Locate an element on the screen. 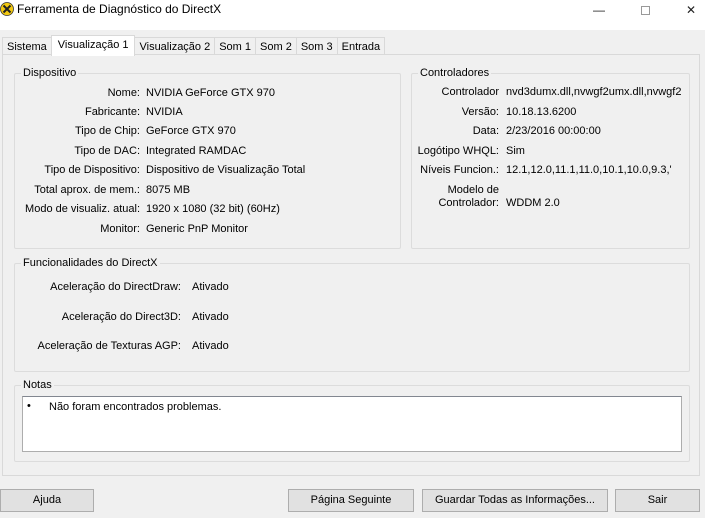 This screenshot has height=518, width=705. device-group-title: Dispositivo is located at coordinates (50, 73).